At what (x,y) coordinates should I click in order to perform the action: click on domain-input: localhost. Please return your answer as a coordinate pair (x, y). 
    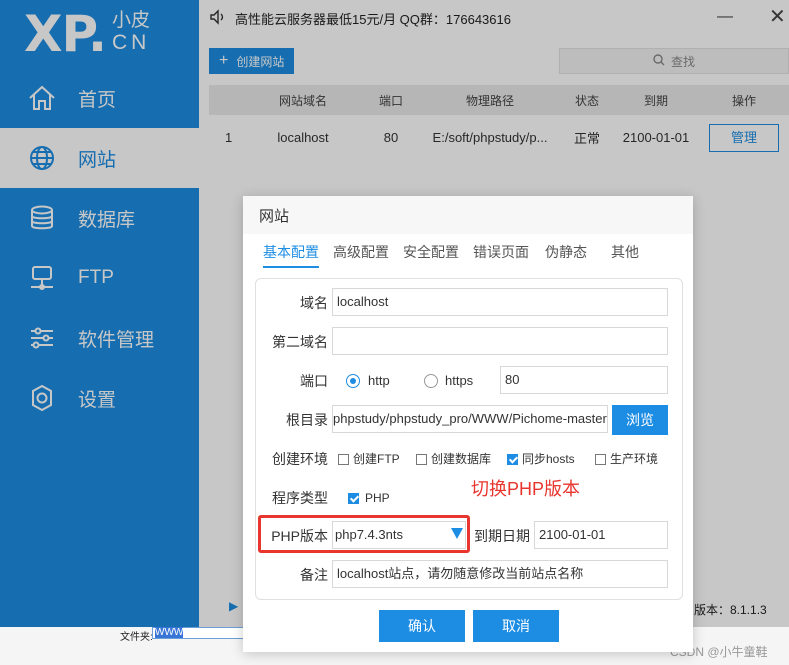
    Looking at the image, I should click on (500, 302).